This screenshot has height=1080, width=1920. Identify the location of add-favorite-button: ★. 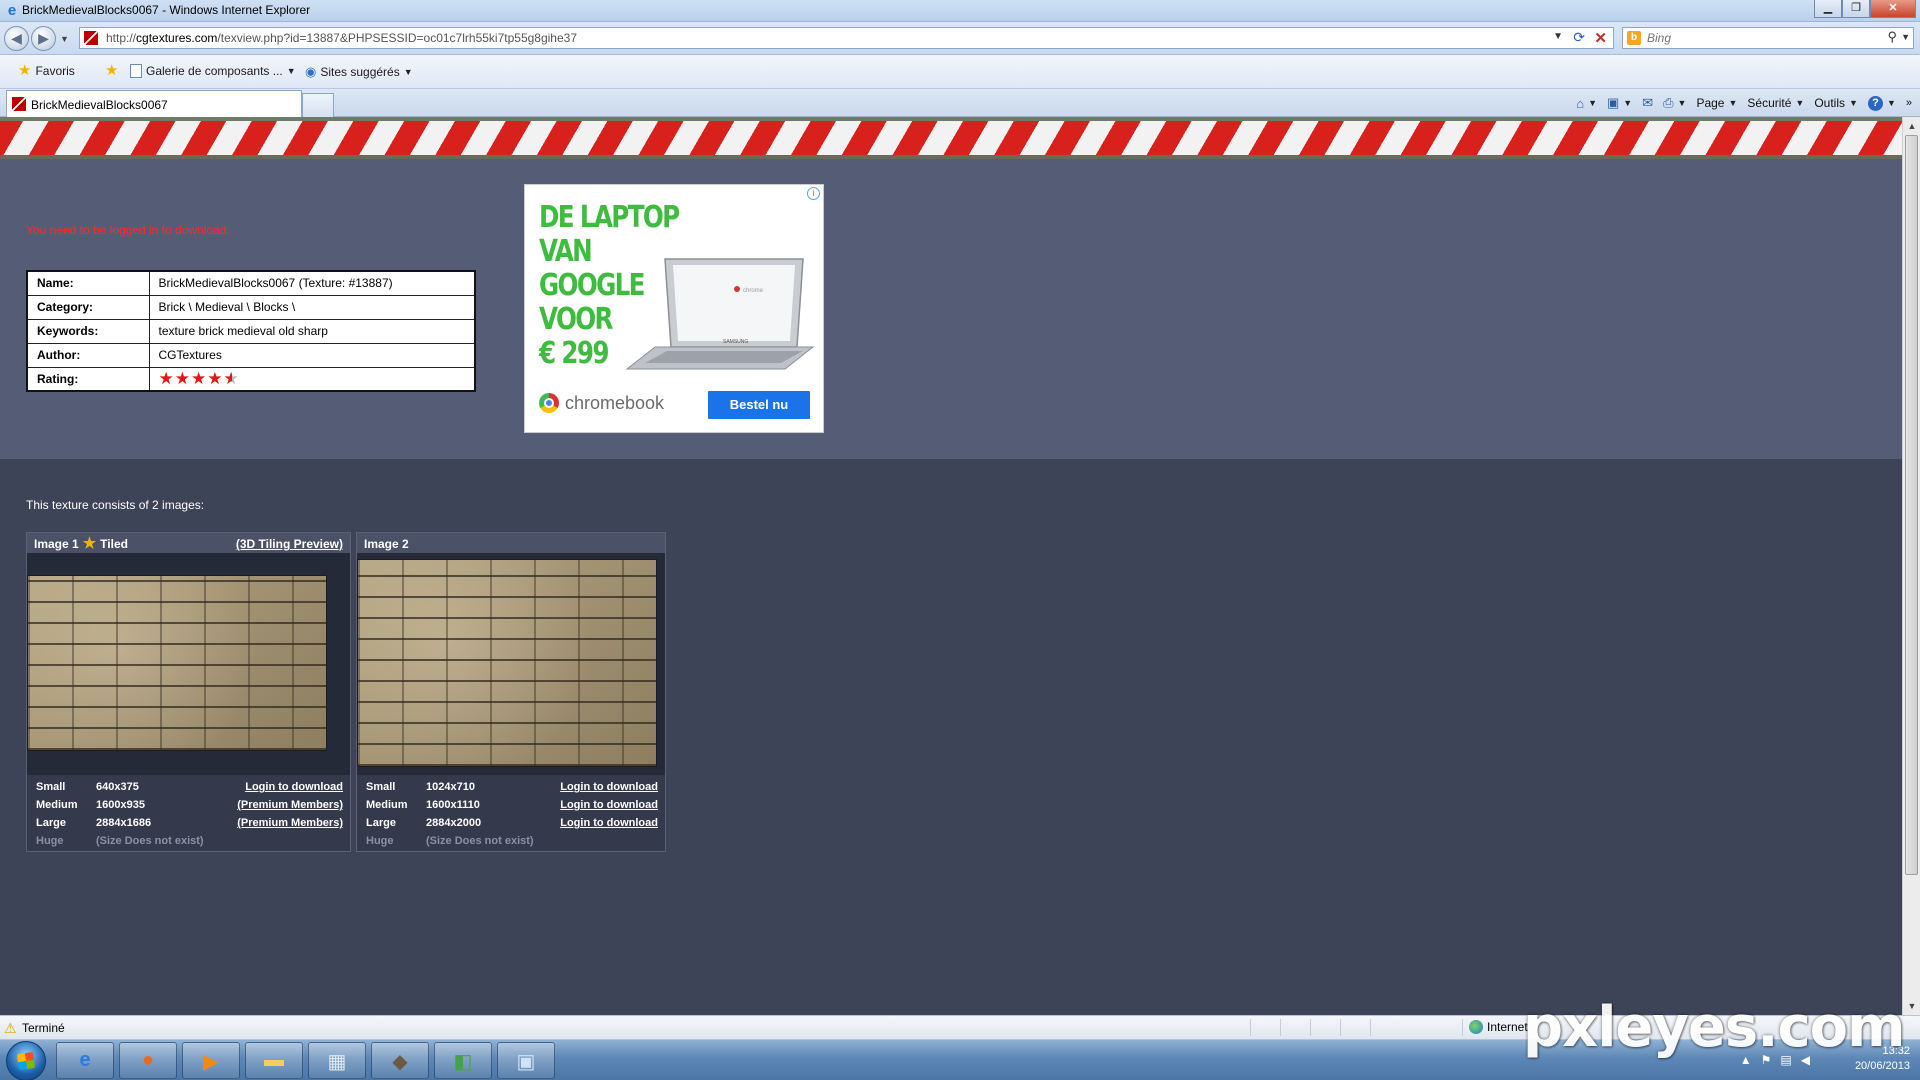
(112, 70).